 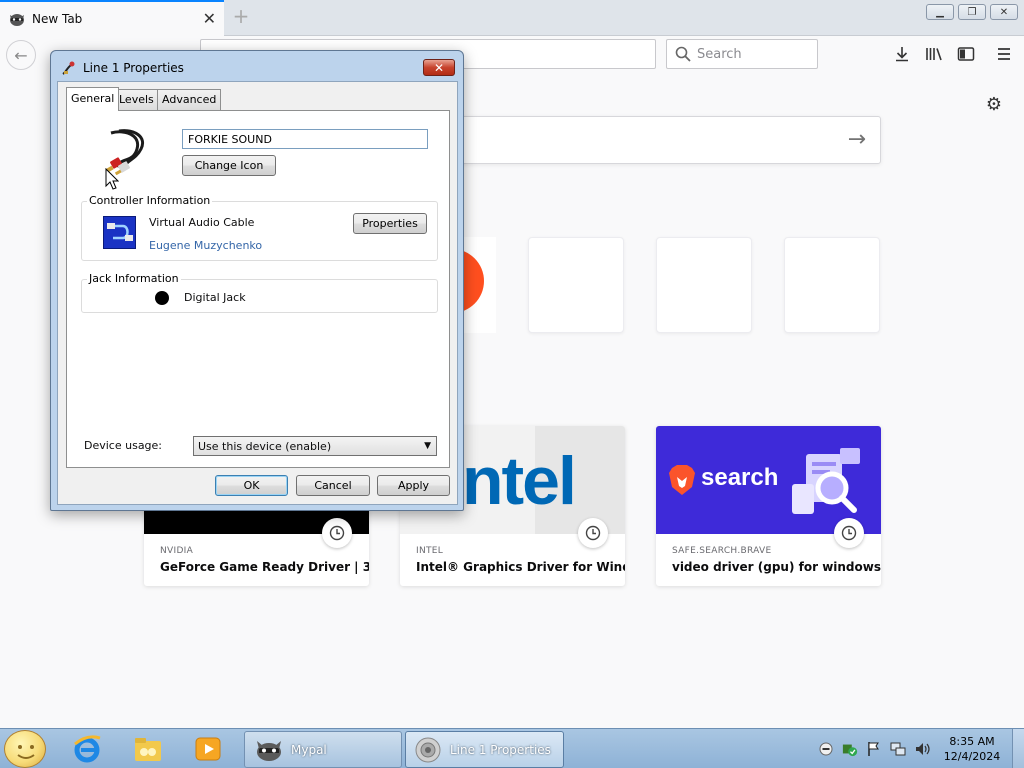 I want to click on page-search-box: →, so click(x=655, y=140).